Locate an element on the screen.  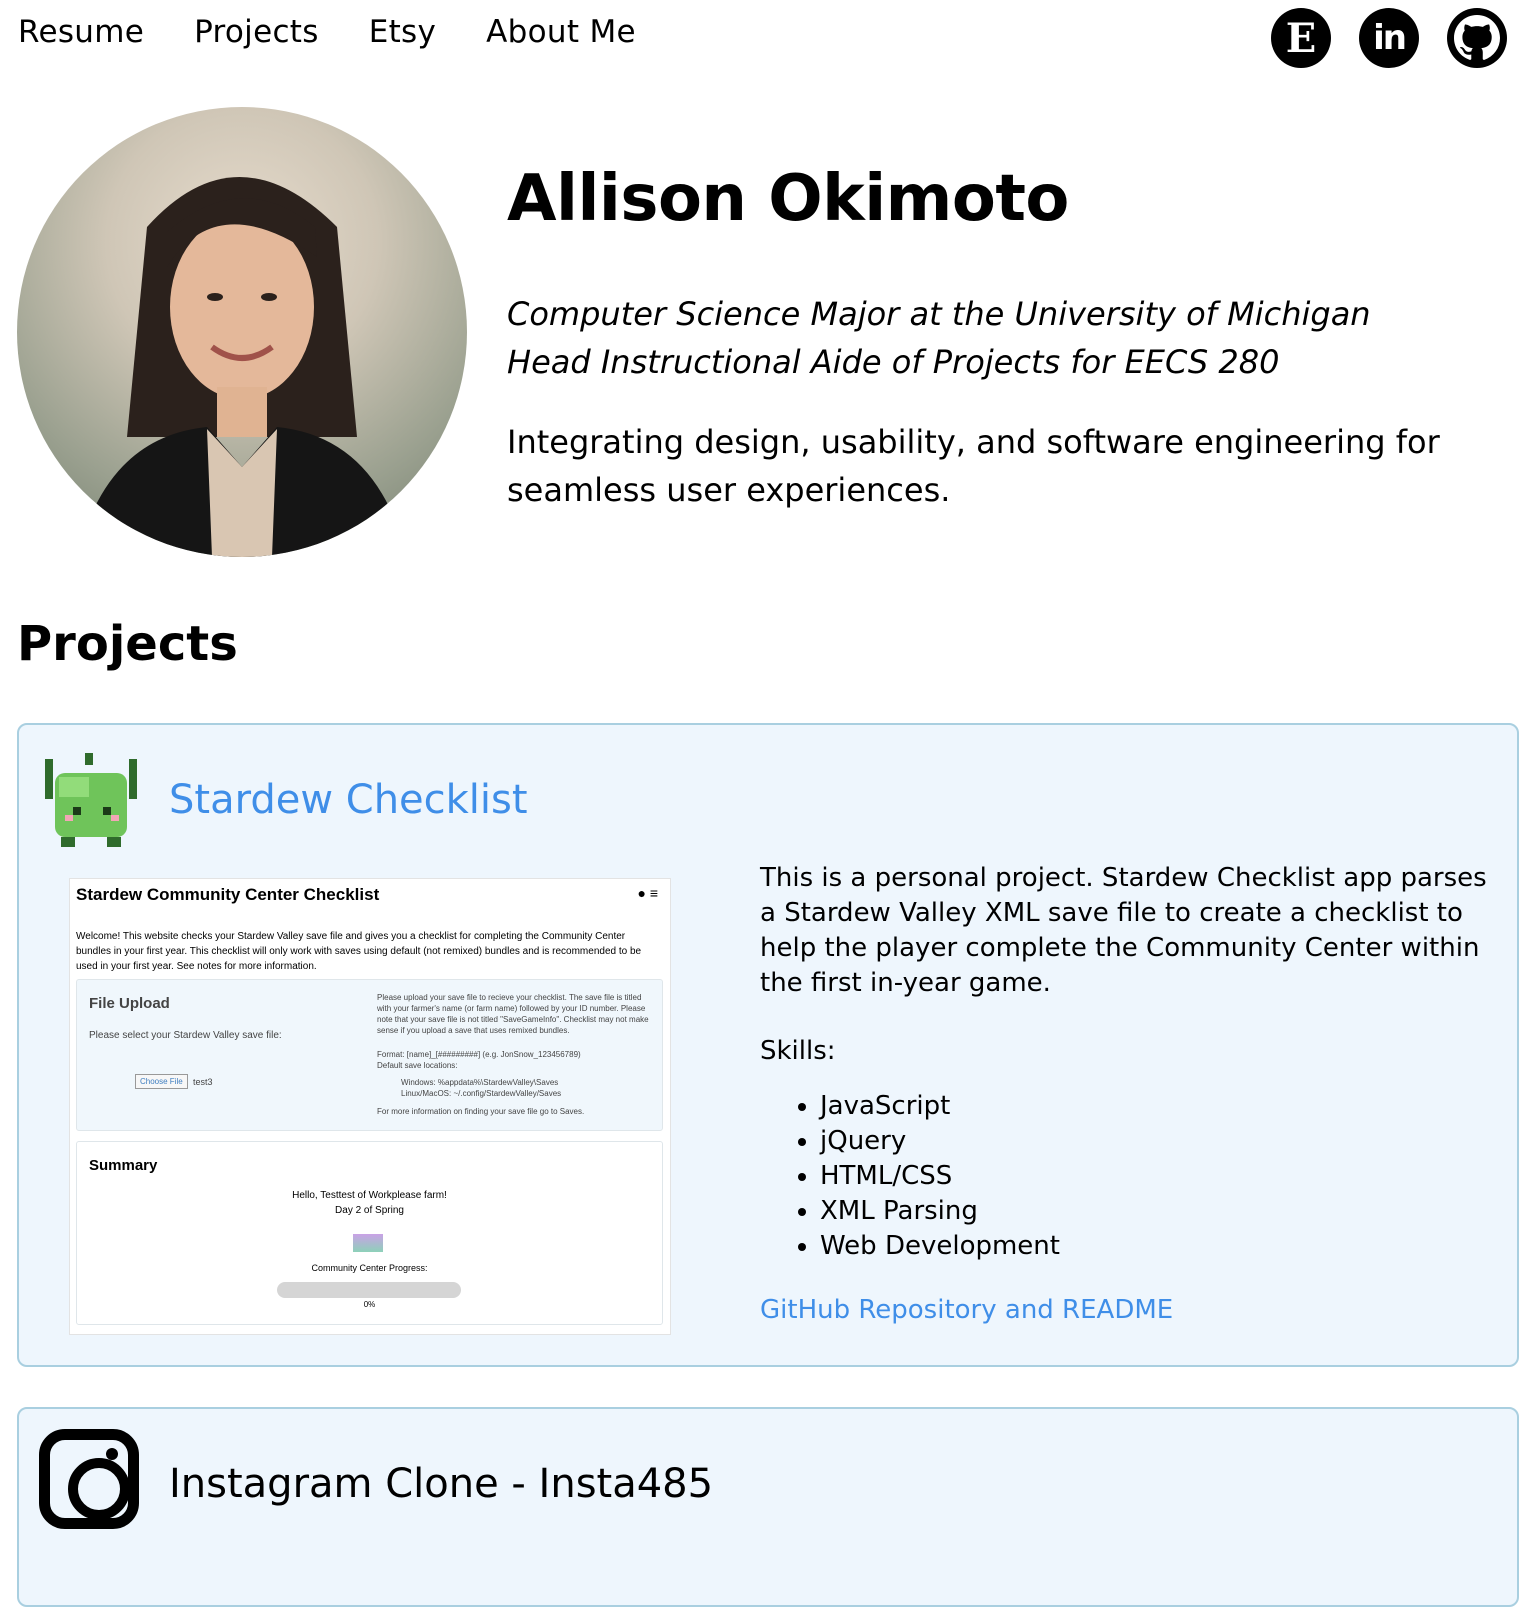
profile-photo is located at coordinates (242, 332).